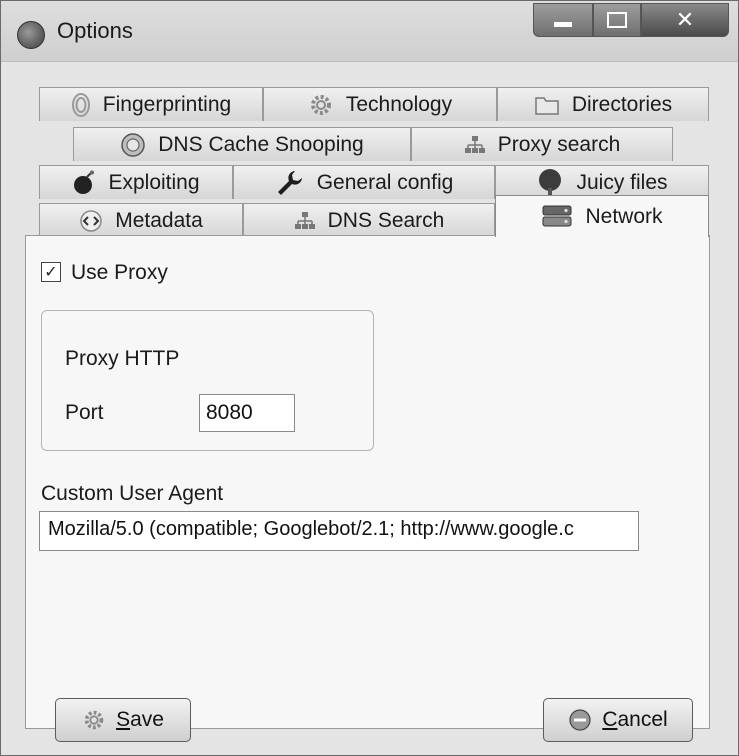 The image size is (739, 756). What do you see at coordinates (624, 216) in the screenshot?
I see `tab-label: Network` at bounding box center [624, 216].